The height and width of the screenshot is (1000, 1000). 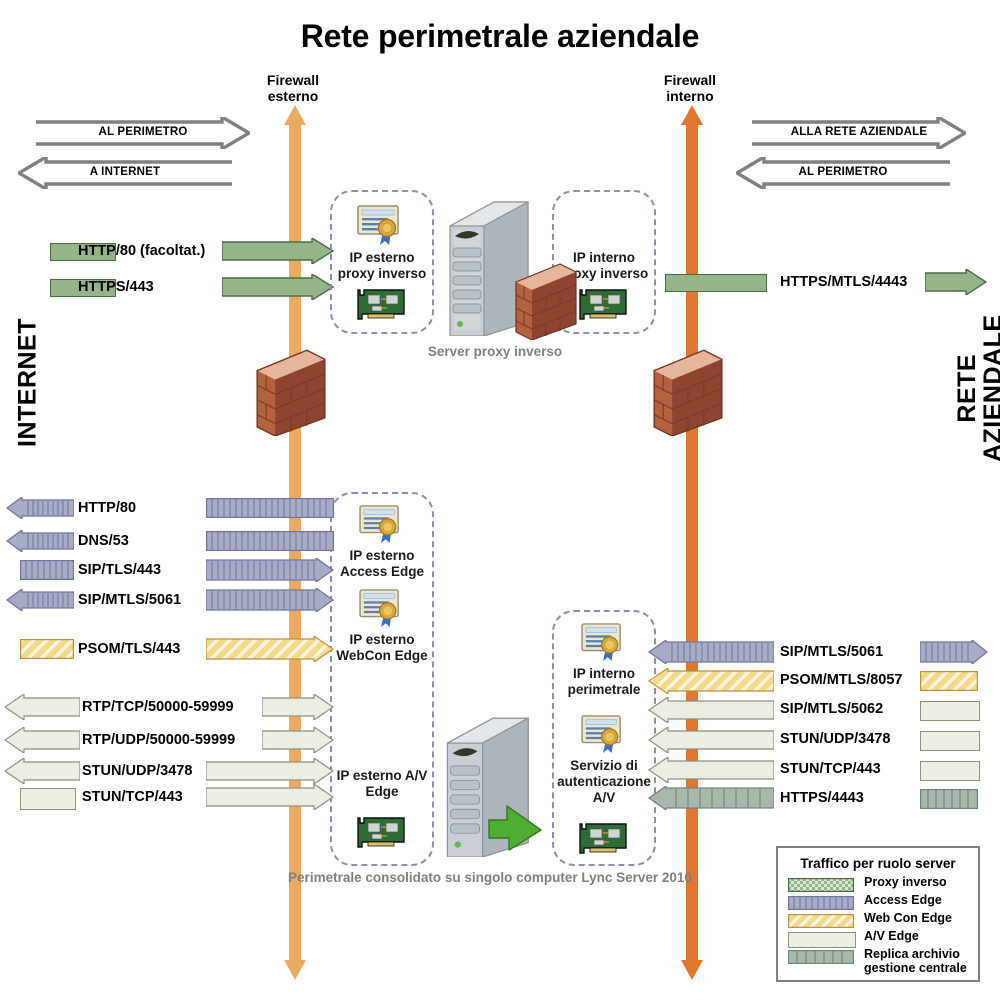 I want to click on label-http-80-facoltat: HTTP/80 (facoltat.), so click(x=142, y=251).